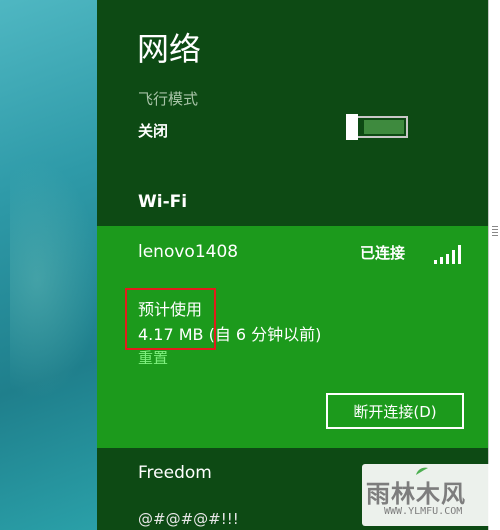 The image size is (500, 530). I want to click on scrollbar, so click(494, 265).